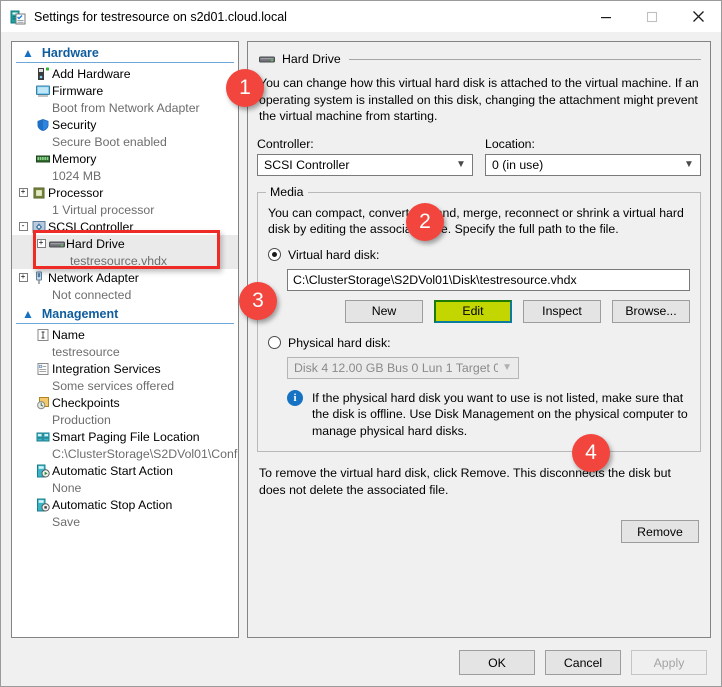 The image size is (722, 687). What do you see at coordinates (510, 143) in the screenshot?
I see `location-label: Location:` at bounding box center [510, 143].